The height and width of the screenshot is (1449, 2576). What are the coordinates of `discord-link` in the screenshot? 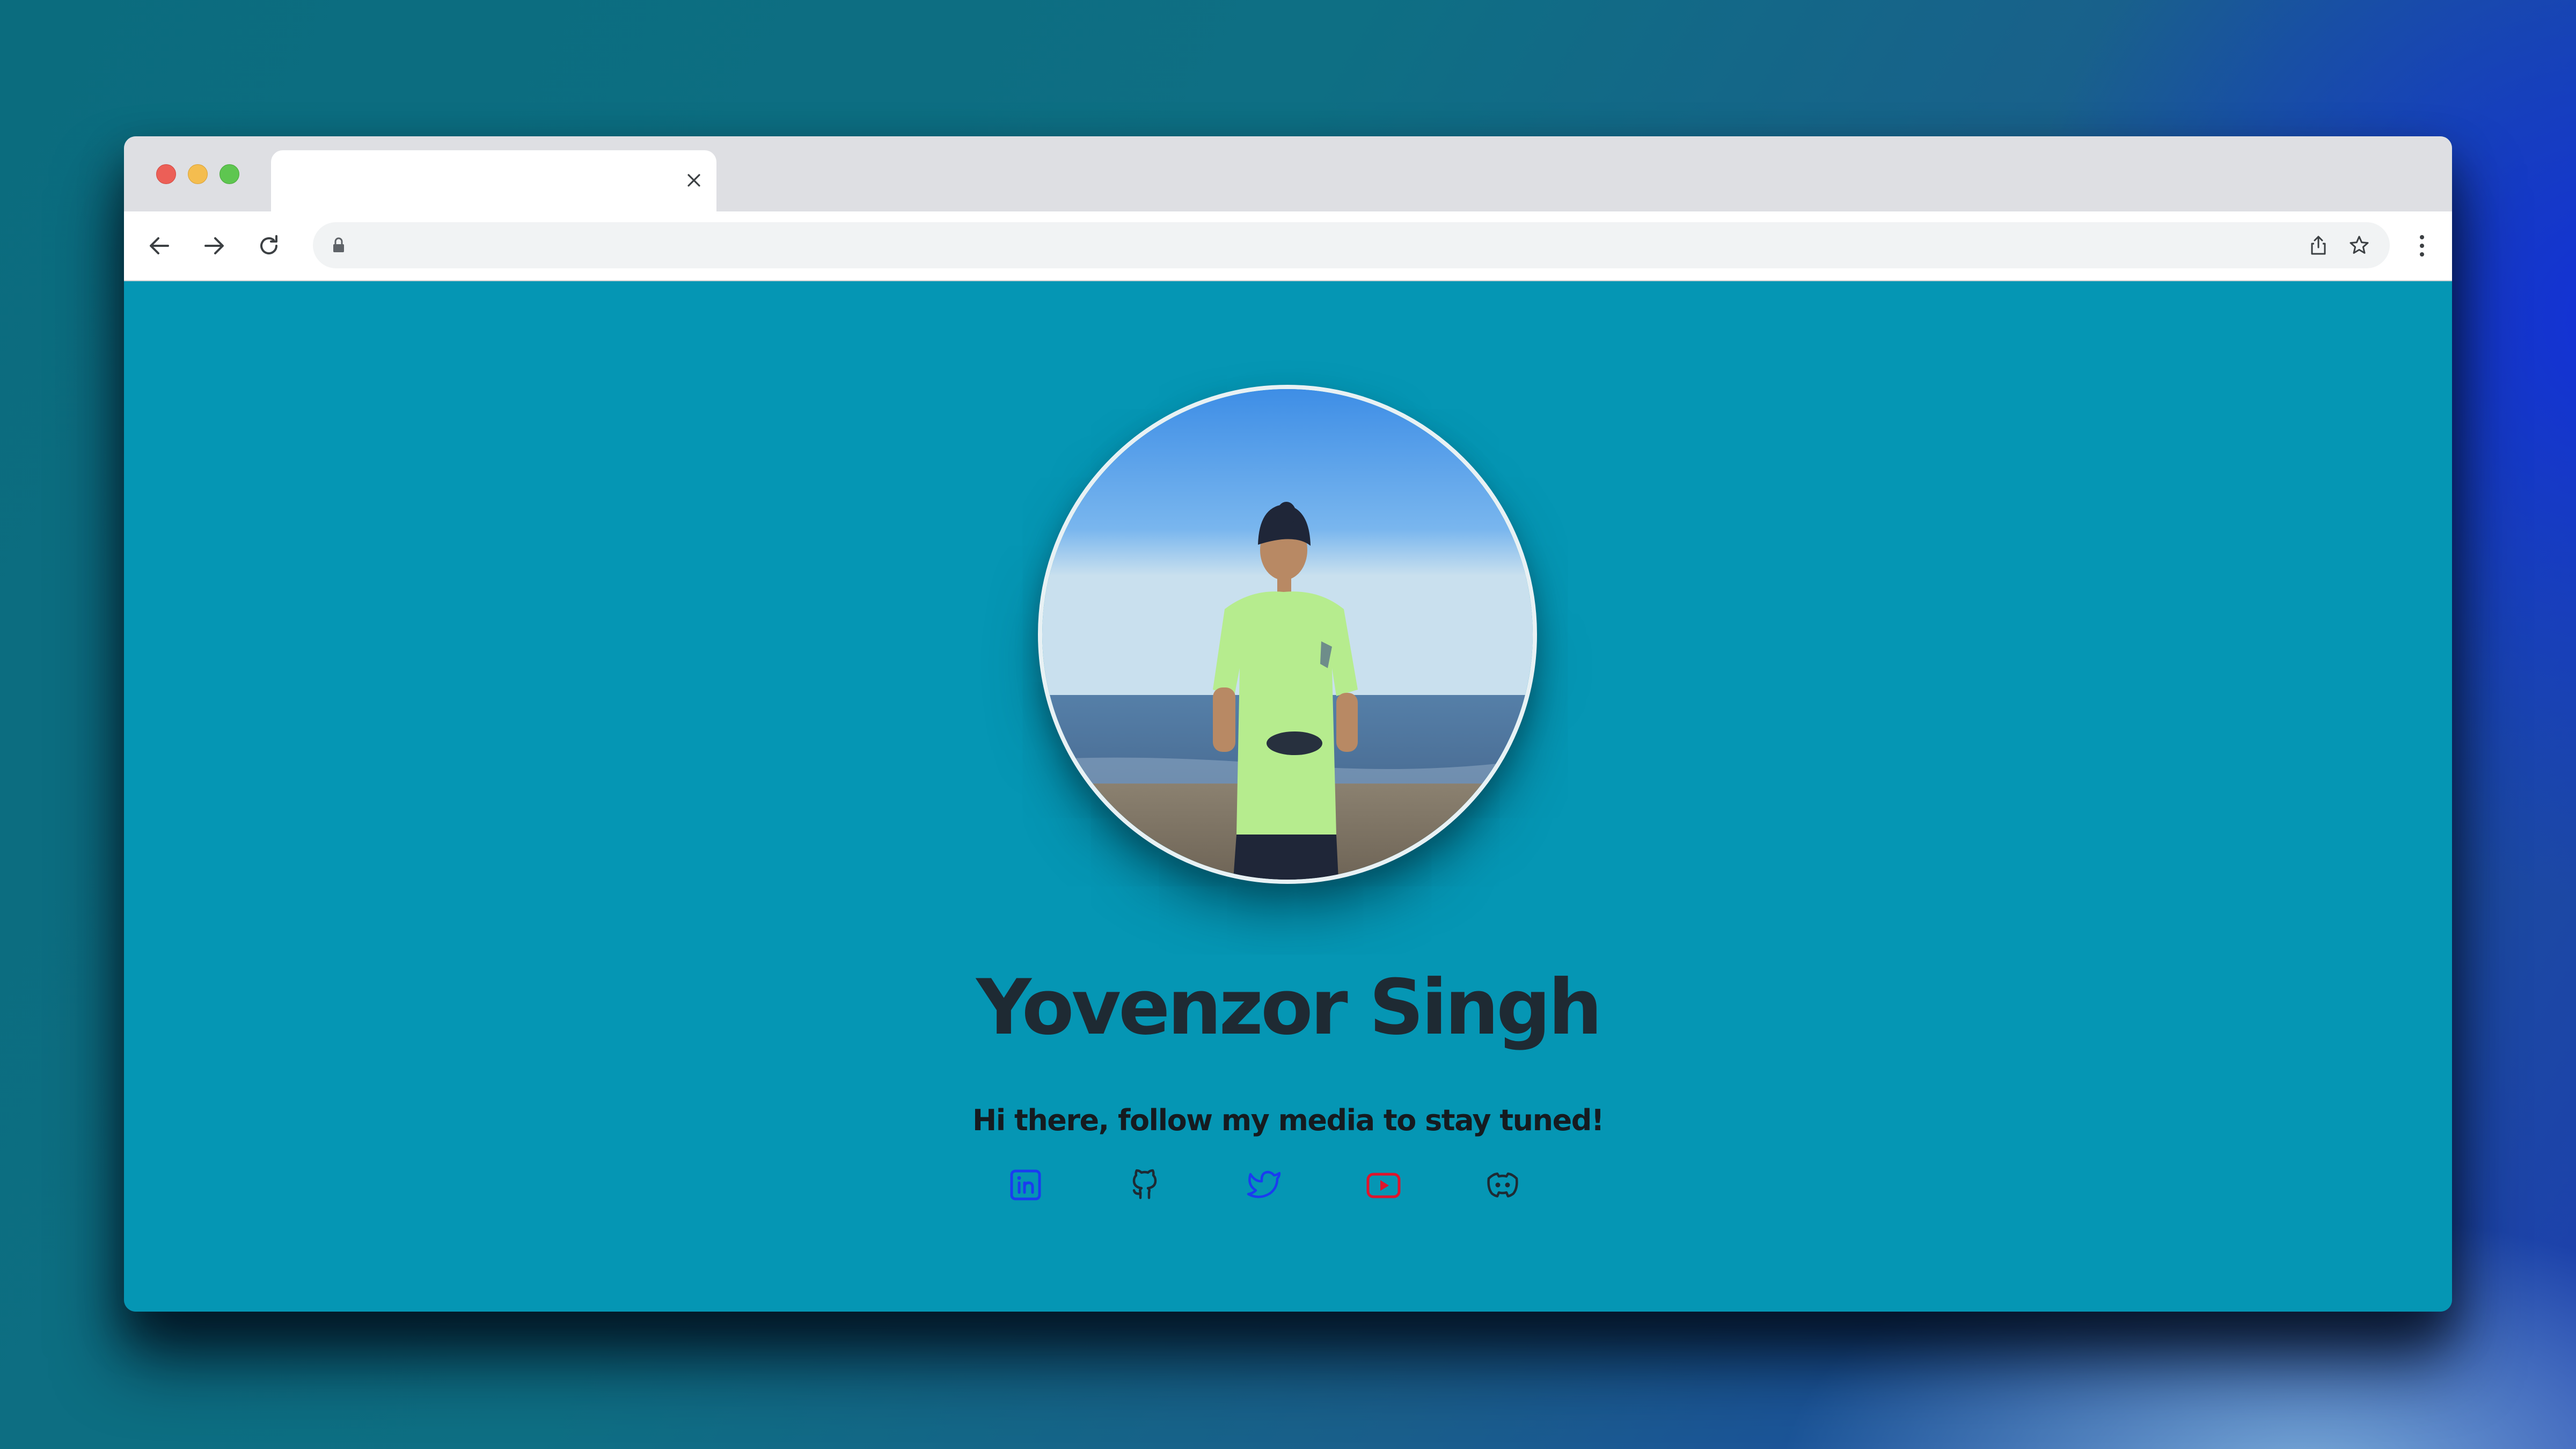 It's located at (1502, 1184).